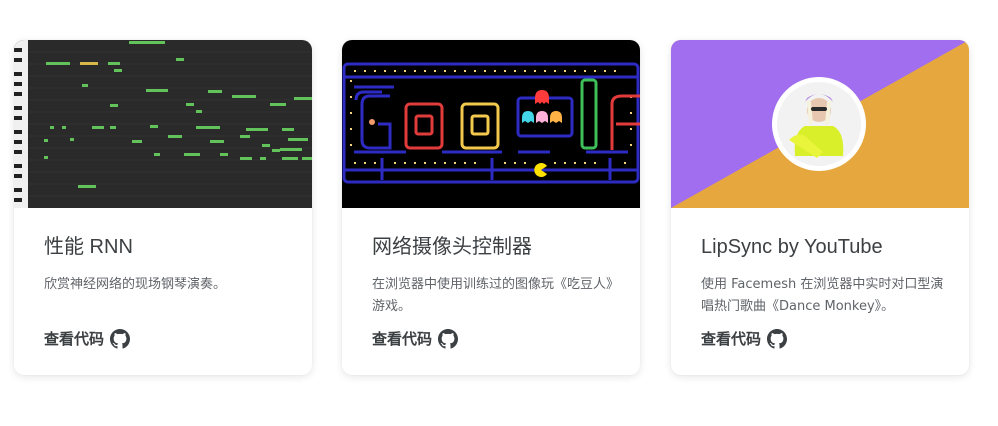  Describe the element at coordinates (163, 124) in the screenshot. I see `piano-roll-thumbnail` at that location.